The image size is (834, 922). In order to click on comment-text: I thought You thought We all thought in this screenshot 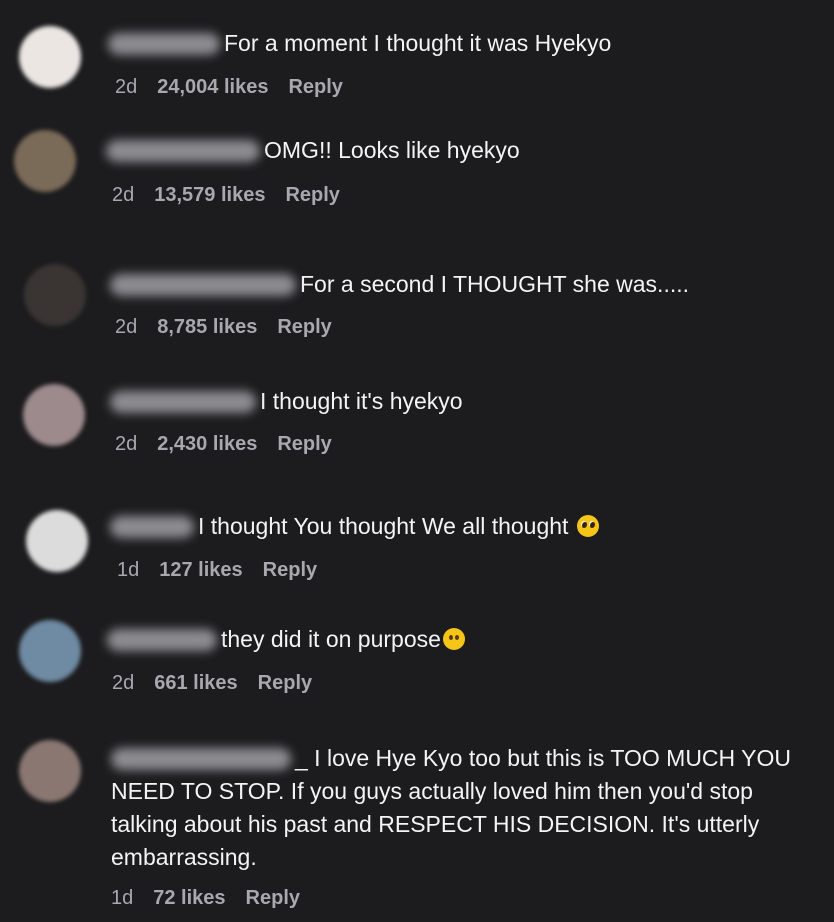, I will do `click(354, 526)`.